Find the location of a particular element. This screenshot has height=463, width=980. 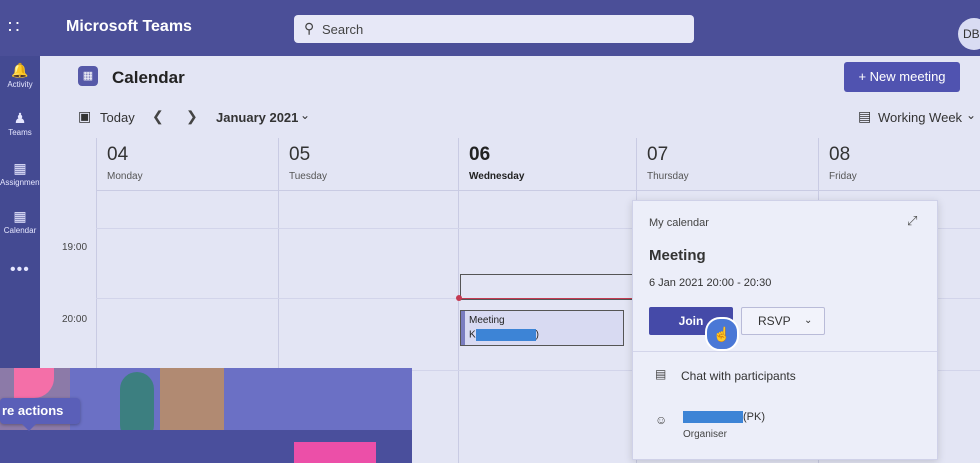

rail-item-teams: ♟ Teams is located at coordinates (20, 123).